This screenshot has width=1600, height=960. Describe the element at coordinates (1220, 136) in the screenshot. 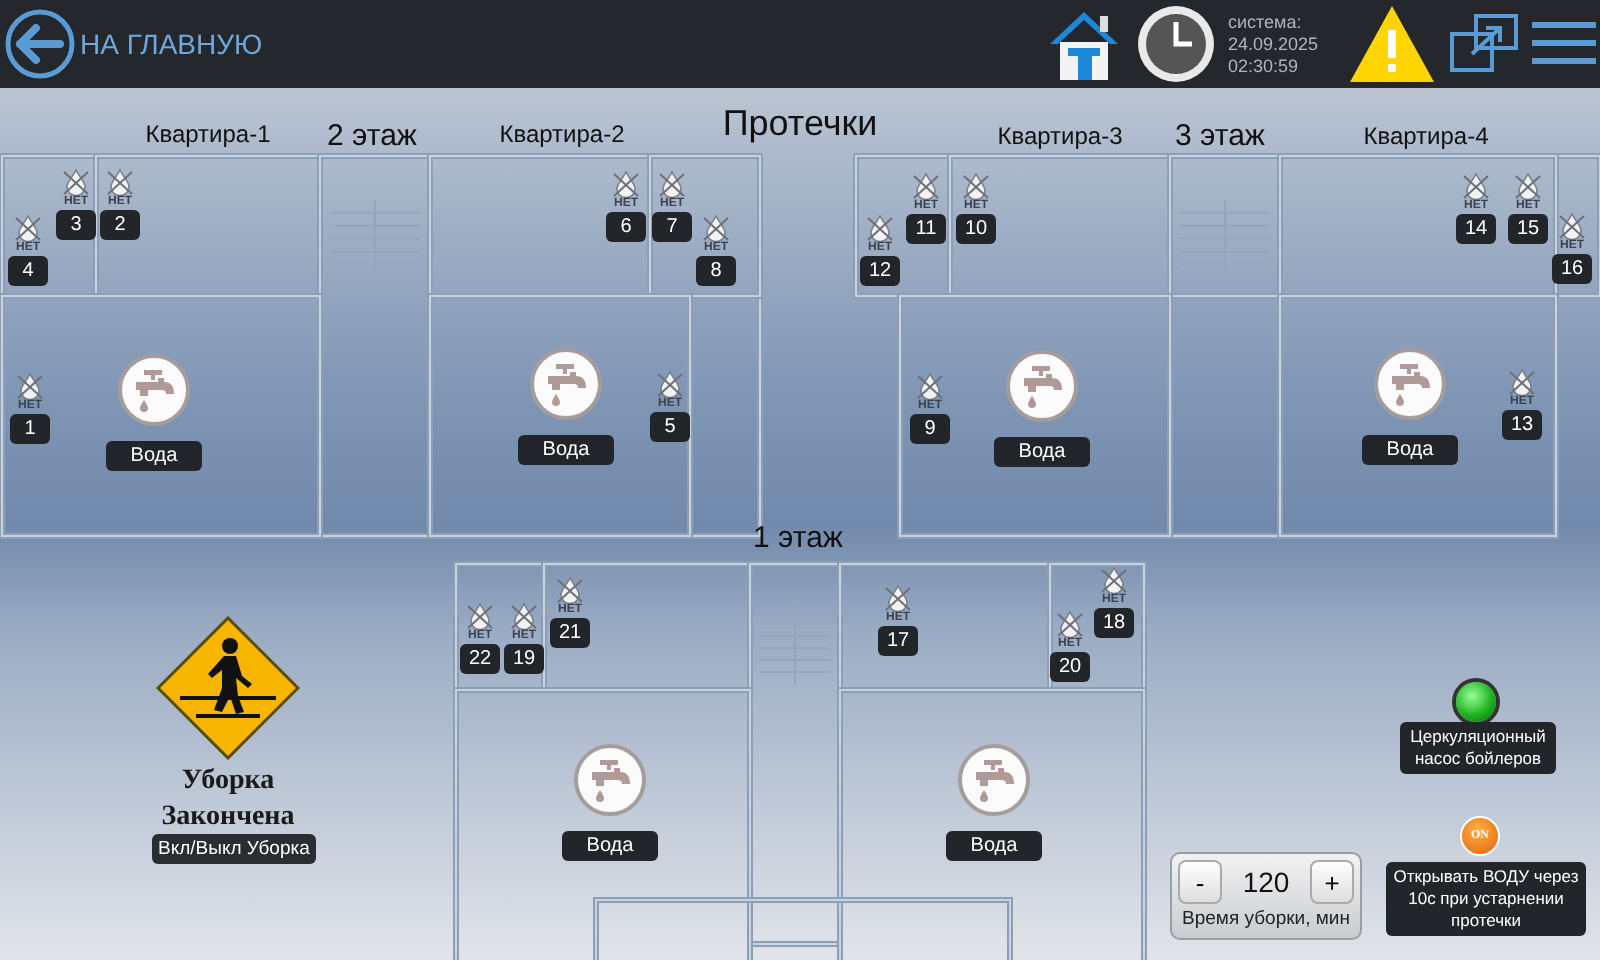

I see `floor-label: 3 этаж` at that location.